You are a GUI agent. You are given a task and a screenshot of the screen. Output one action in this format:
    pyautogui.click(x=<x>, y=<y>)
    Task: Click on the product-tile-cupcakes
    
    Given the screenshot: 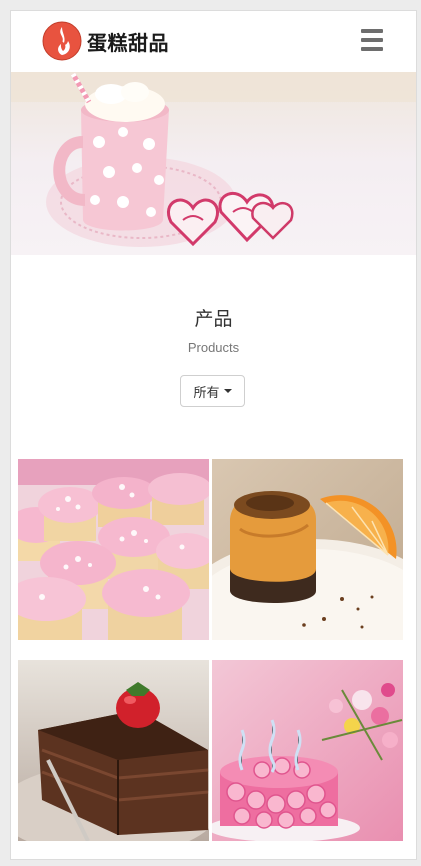 What is the action you would take?
    pyautogui.click(x=113, y=549)
    